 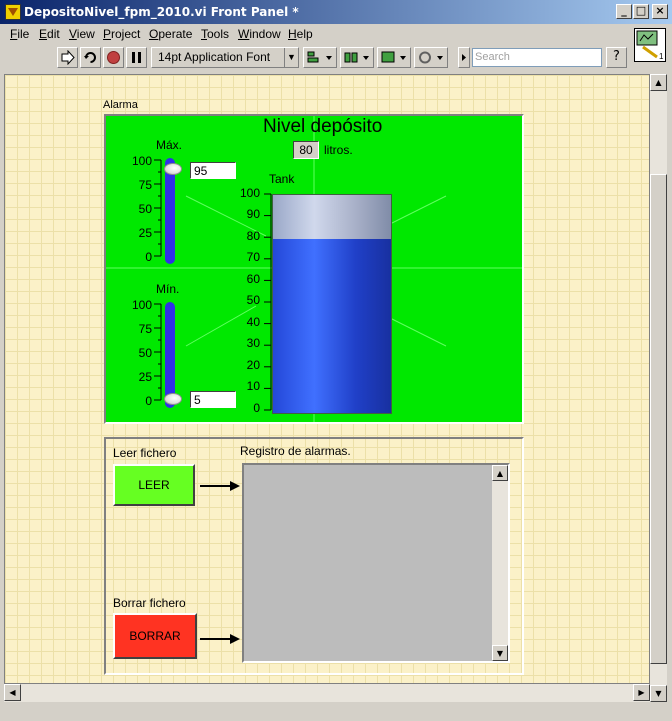 What do you see at coordinates (394, 57) in the screenshot?
I see `resize-objects-icon` at bounding box center [394, 57].